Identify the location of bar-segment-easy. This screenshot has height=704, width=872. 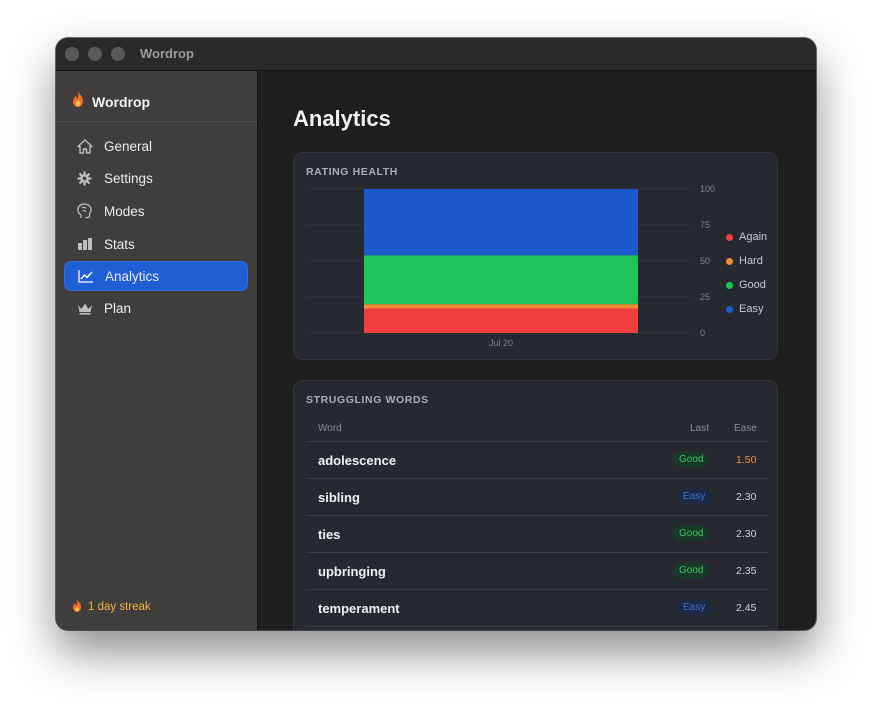
(501, 222).